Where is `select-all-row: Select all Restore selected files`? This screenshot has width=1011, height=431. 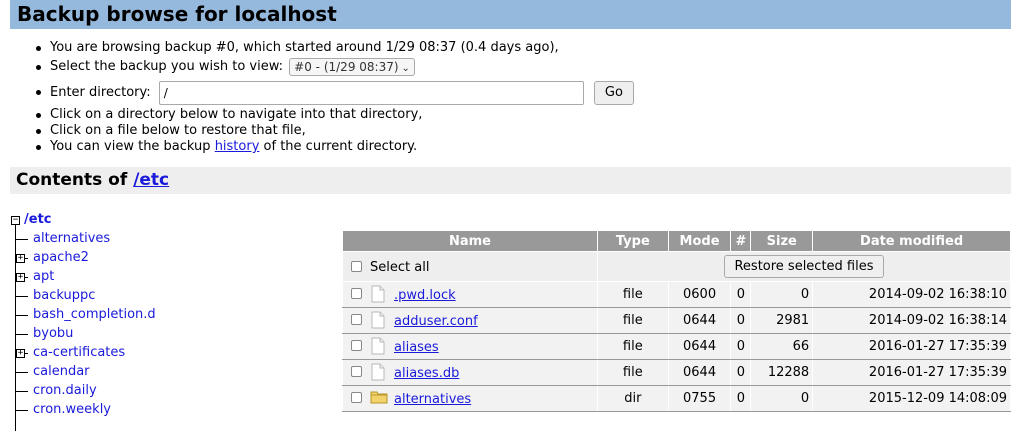
select-all-row: Select all Restore selected files is located at coordinates (676, 266).